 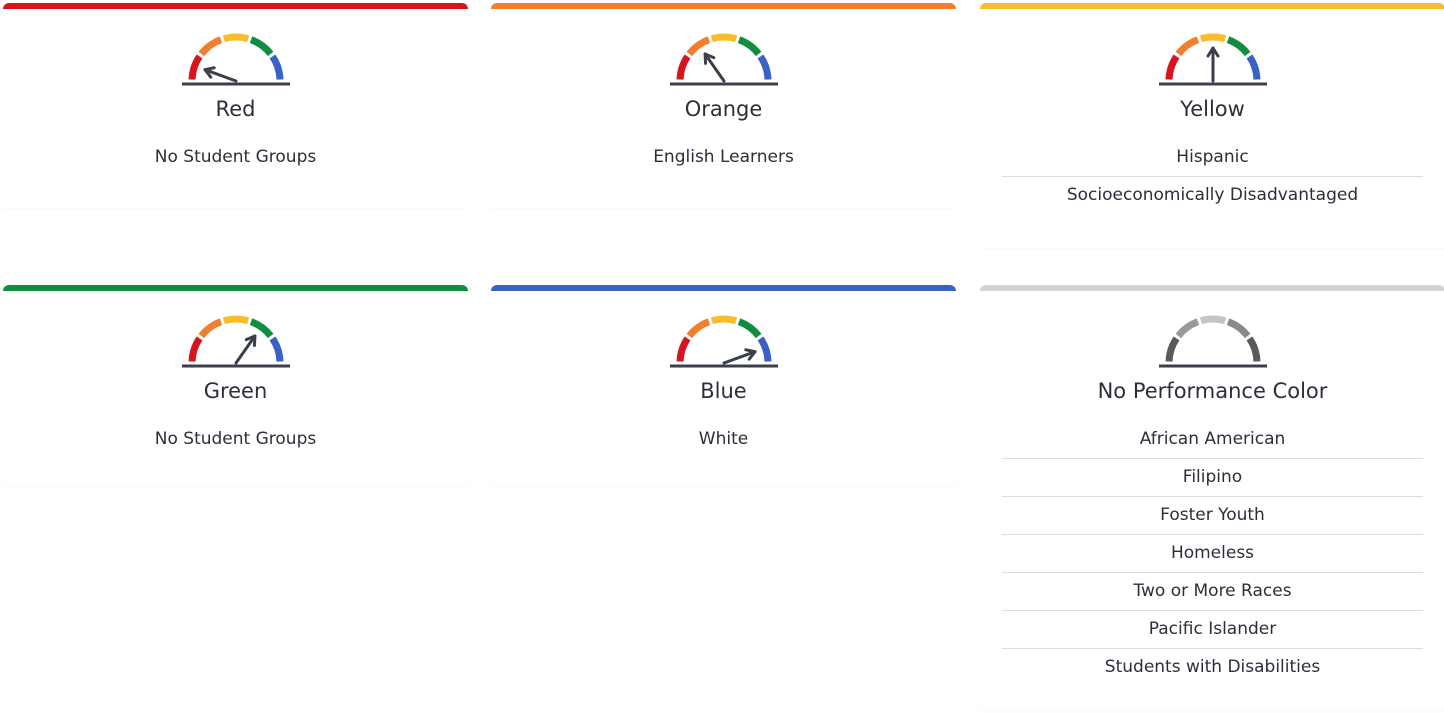 I want to click on list-item: Foster Youth, so click(x=1212, y=516).